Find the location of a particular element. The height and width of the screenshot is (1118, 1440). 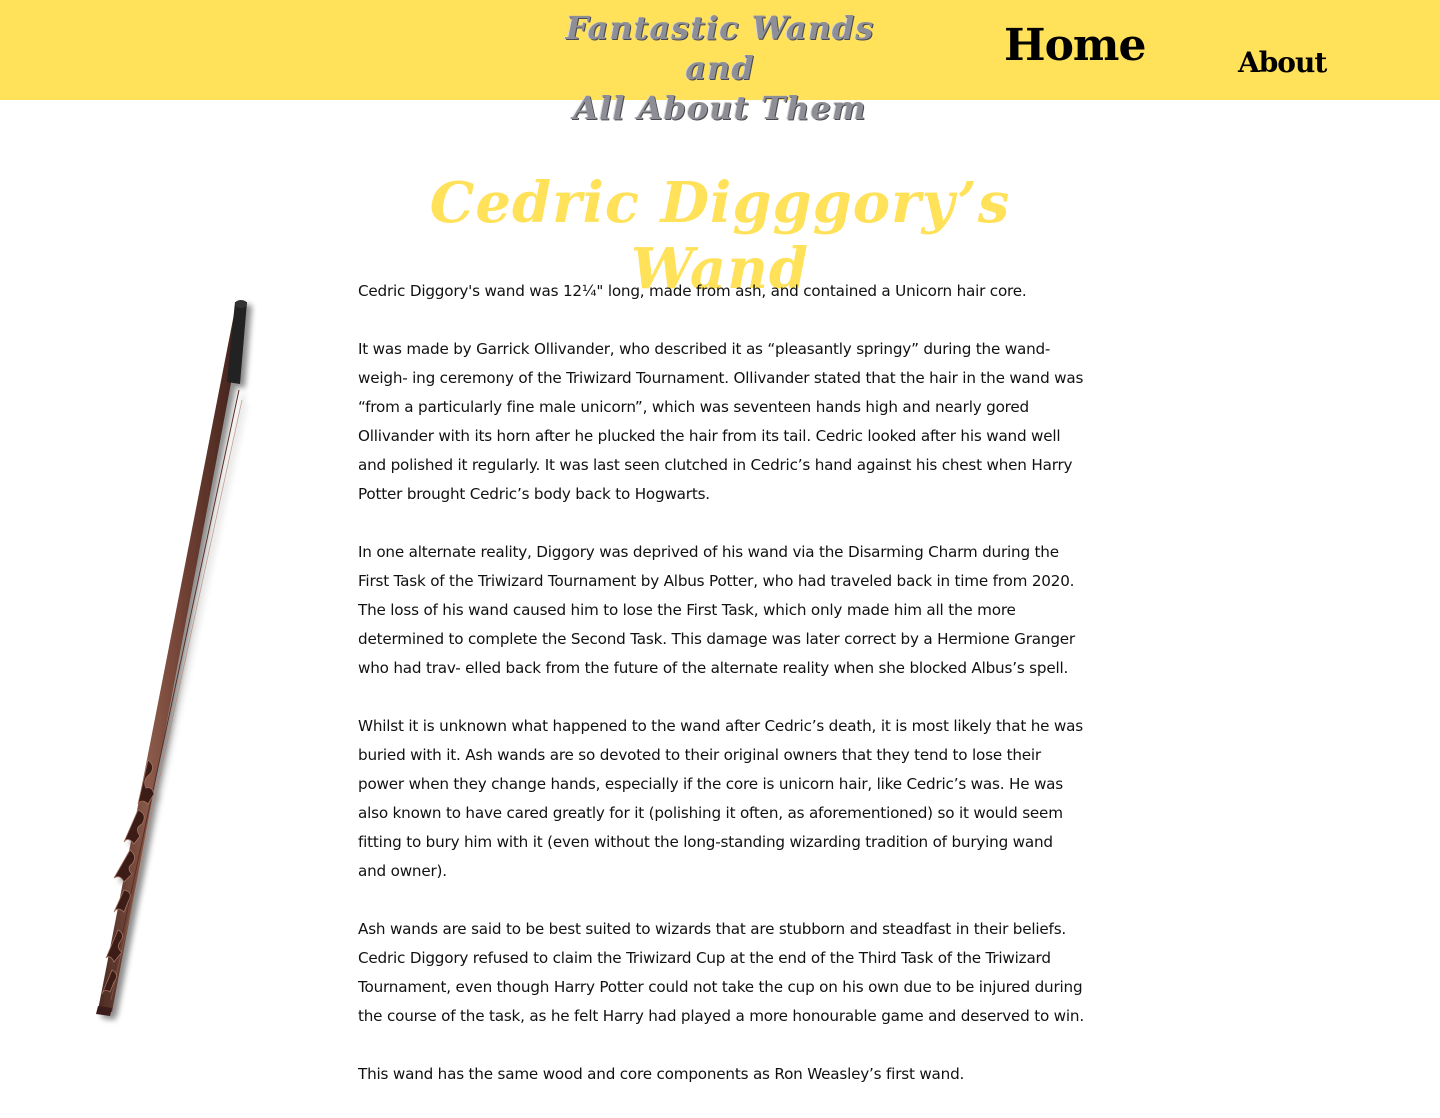

site-title-line2: All About Them is located at coordinates (720, 108).